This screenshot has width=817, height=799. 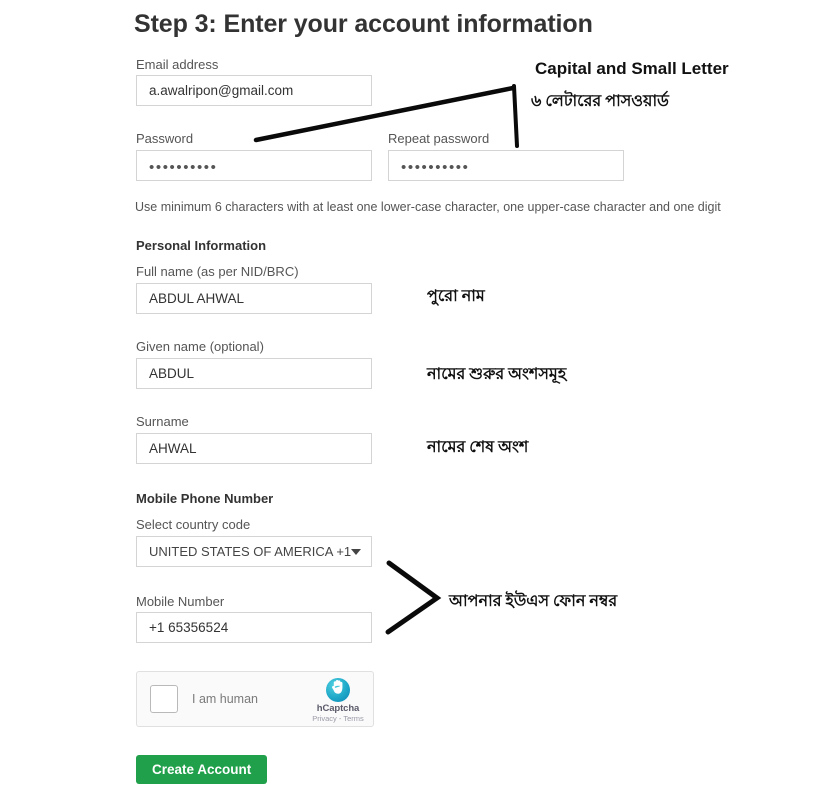 What do you see at coordinates (250, 551) in the screenshot?
I see `country-code-value: UNITED STATES OF AMERICA +1` at bounding box center [250, 551].